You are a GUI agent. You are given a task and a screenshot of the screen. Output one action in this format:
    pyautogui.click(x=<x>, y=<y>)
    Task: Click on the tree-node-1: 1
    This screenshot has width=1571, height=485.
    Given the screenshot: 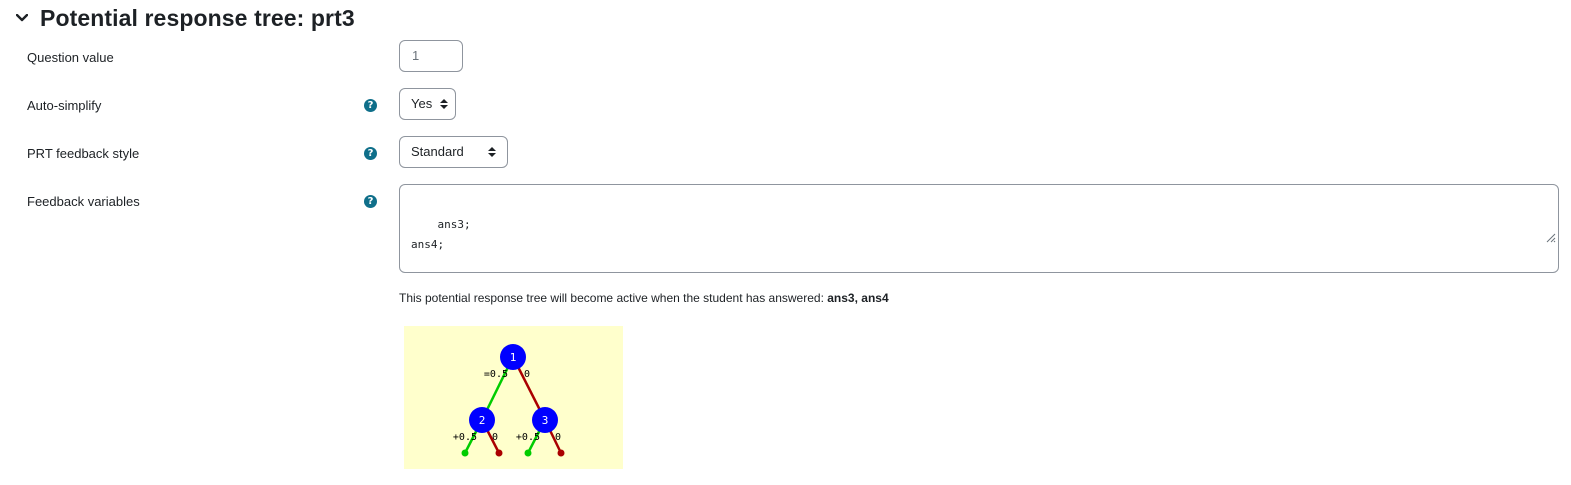 What is the action you would take?
    pyautogui.click(x=513, y=357)
    